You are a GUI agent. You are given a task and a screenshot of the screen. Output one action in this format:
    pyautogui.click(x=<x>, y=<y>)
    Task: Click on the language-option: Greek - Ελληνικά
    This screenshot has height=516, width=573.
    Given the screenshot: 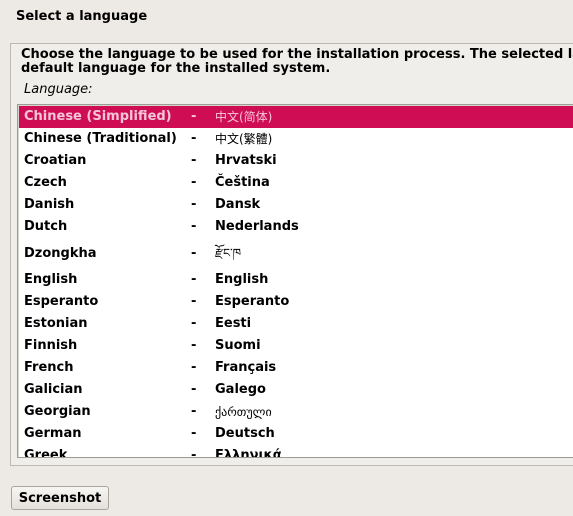 What is the action you would take?
    pyautogui.click(x=296, y=451)
    